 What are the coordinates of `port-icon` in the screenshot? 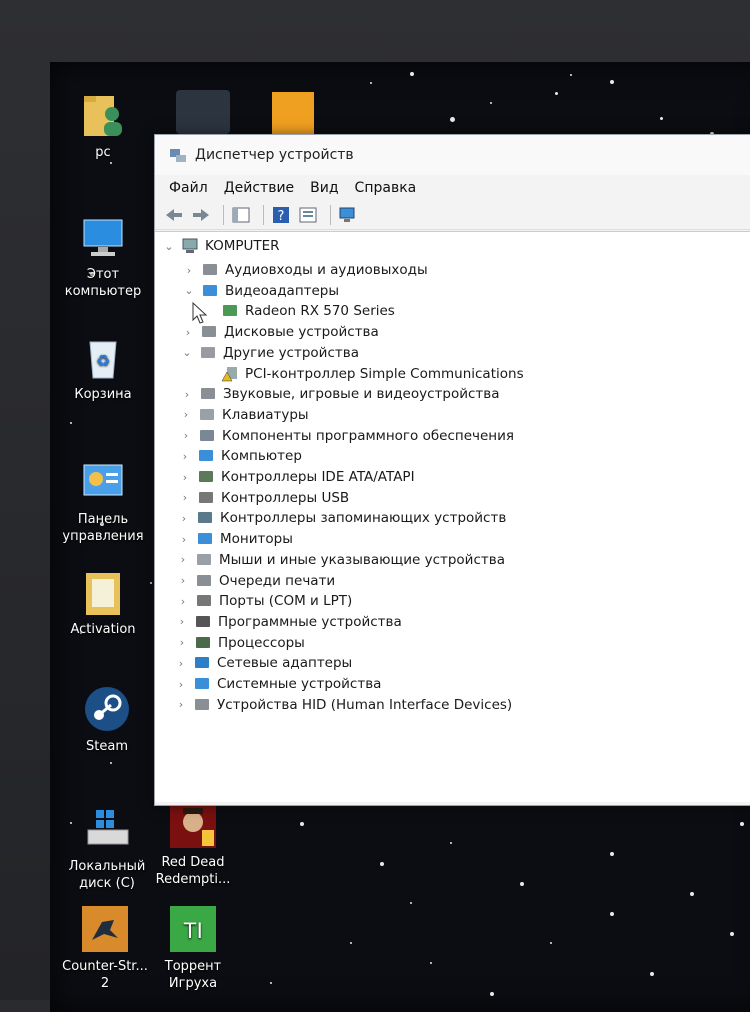 It's located at (204, 601).